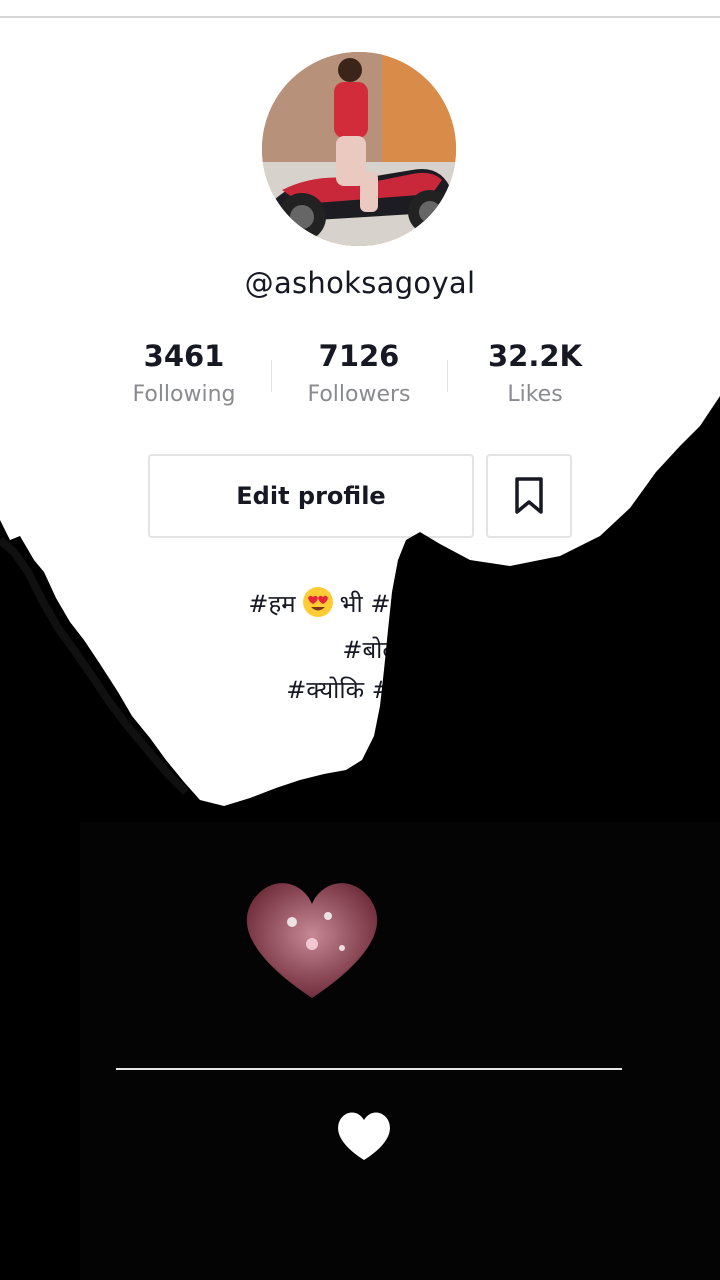  Describe the element at coordinates (369, 1069) in the screenshot. I see `divider-line` at that location.